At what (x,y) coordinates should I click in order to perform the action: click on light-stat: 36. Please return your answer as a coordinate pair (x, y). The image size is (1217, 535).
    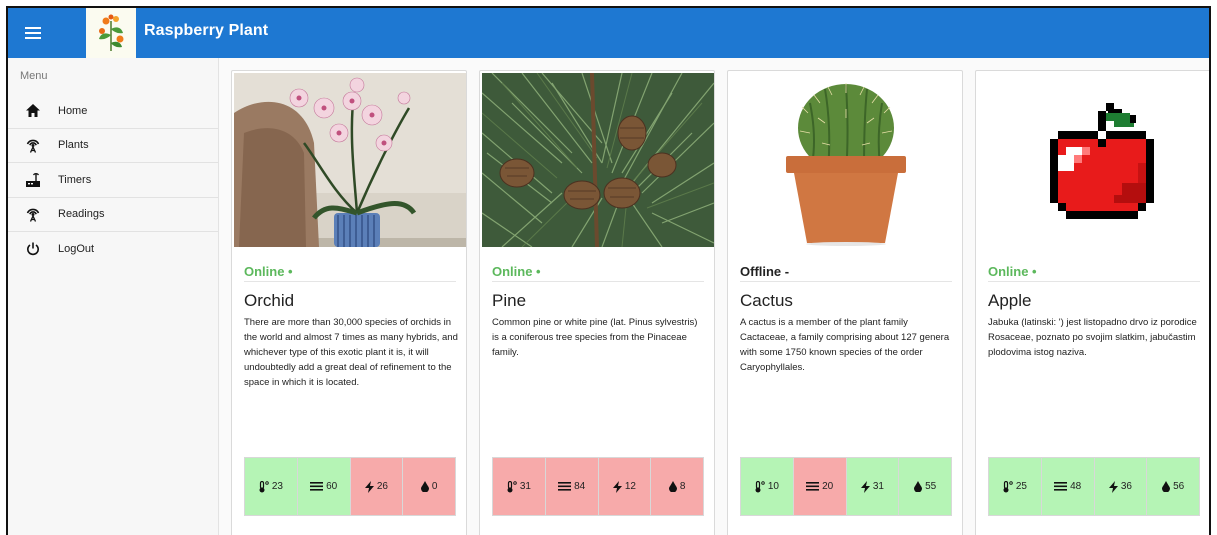
    Looking at the image, I should click on (1121, 486).